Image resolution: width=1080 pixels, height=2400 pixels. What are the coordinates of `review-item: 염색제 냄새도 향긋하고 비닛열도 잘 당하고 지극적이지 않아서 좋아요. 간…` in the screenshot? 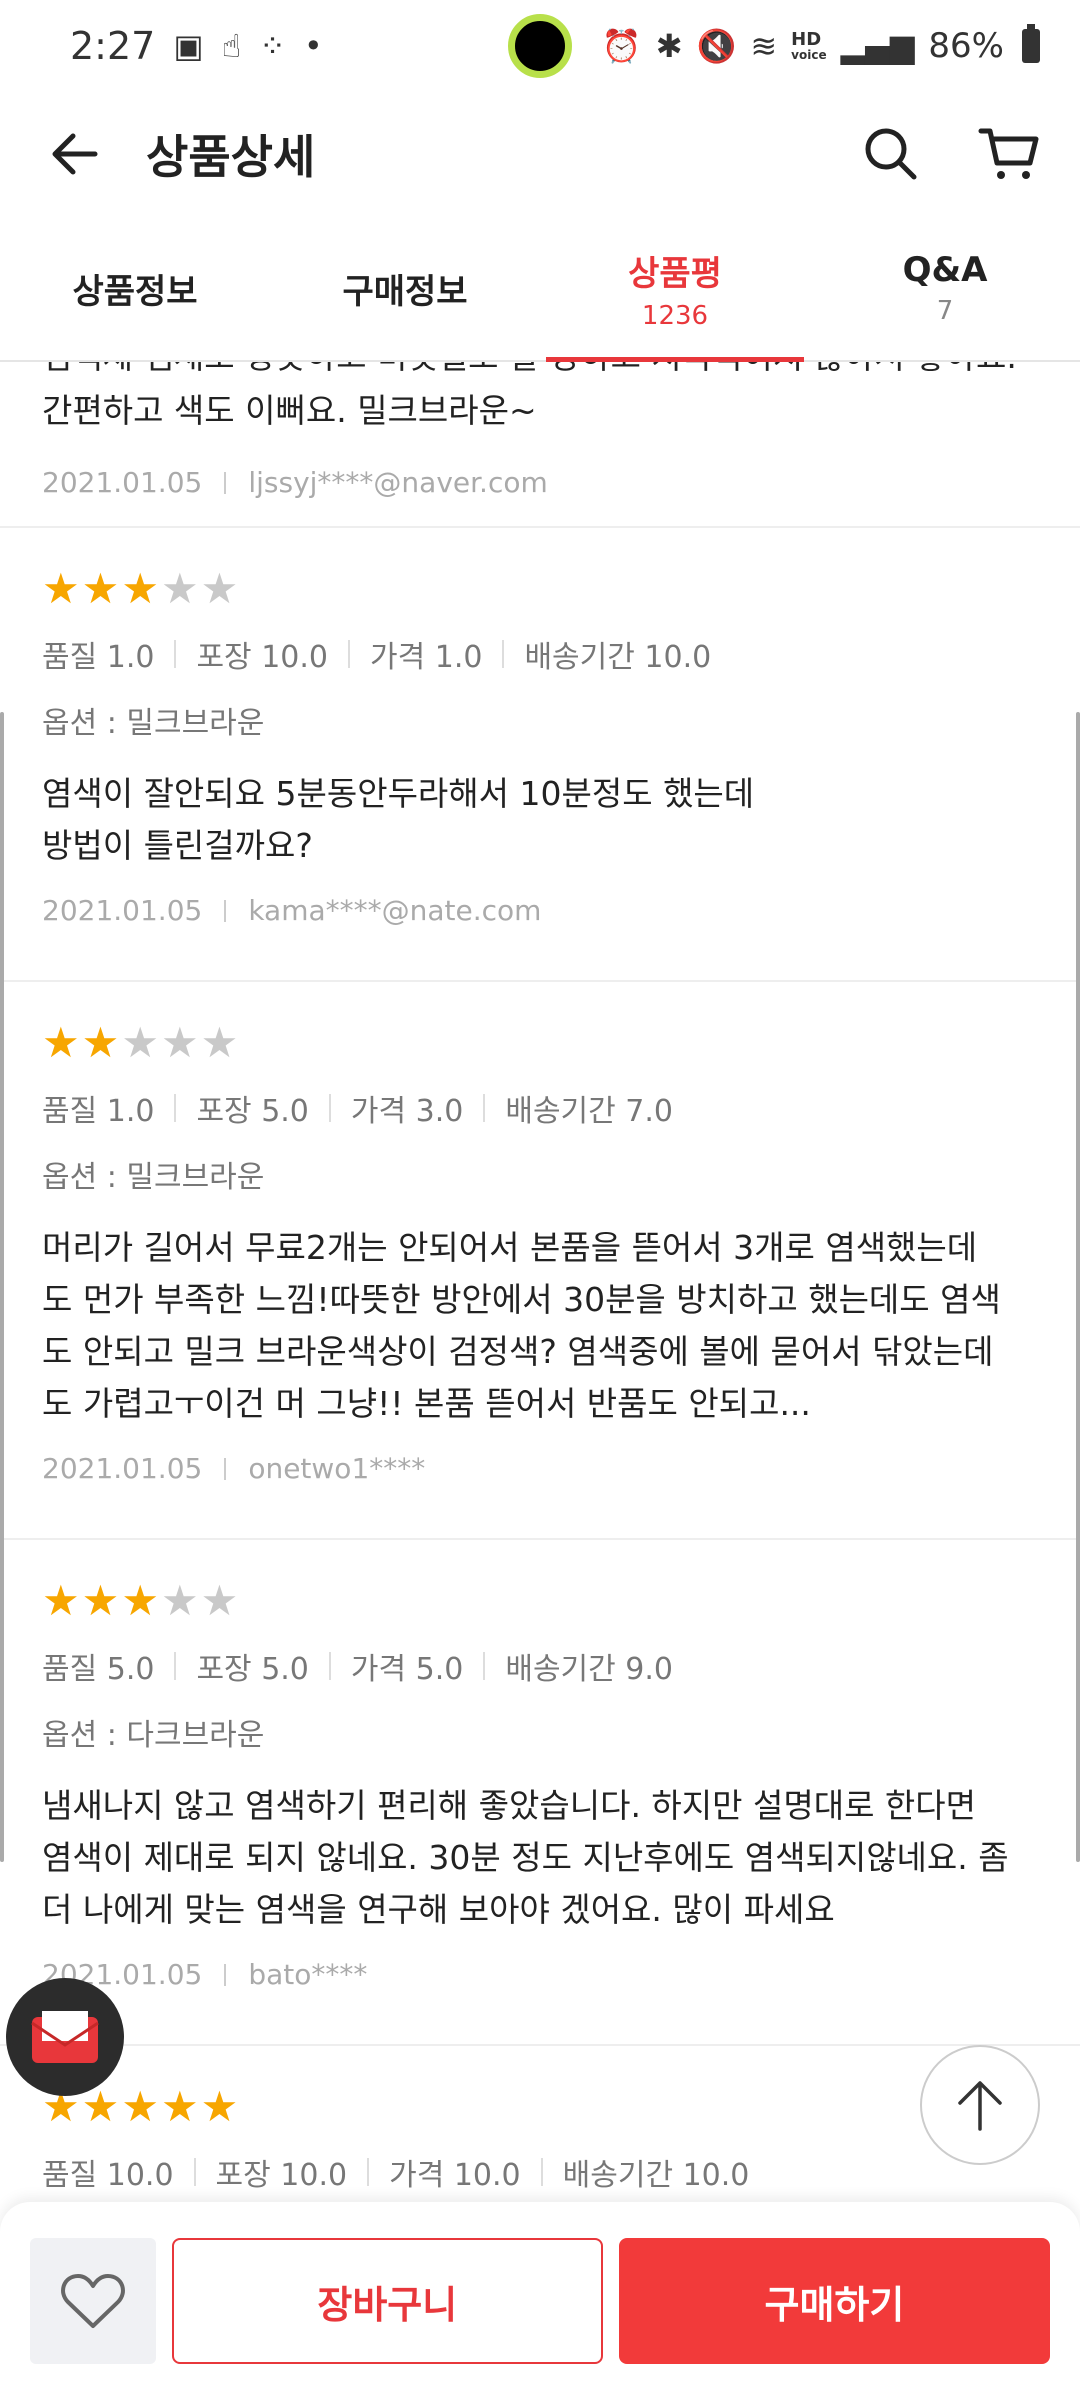 It's located at (540, 445).